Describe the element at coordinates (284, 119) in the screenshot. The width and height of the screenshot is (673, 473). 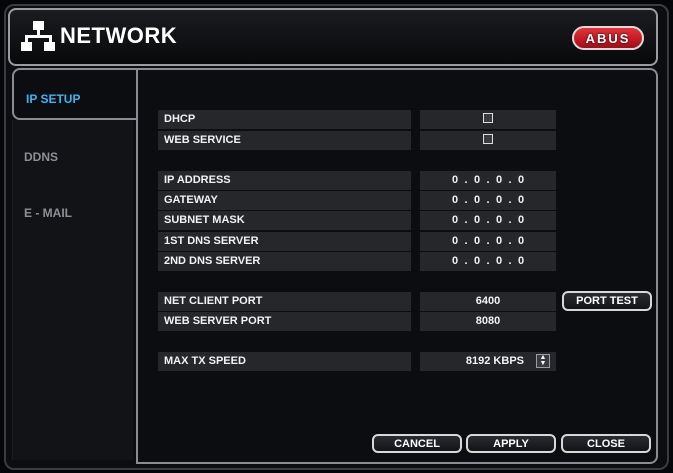
I see `dhcp-label: DHCP` at that location.